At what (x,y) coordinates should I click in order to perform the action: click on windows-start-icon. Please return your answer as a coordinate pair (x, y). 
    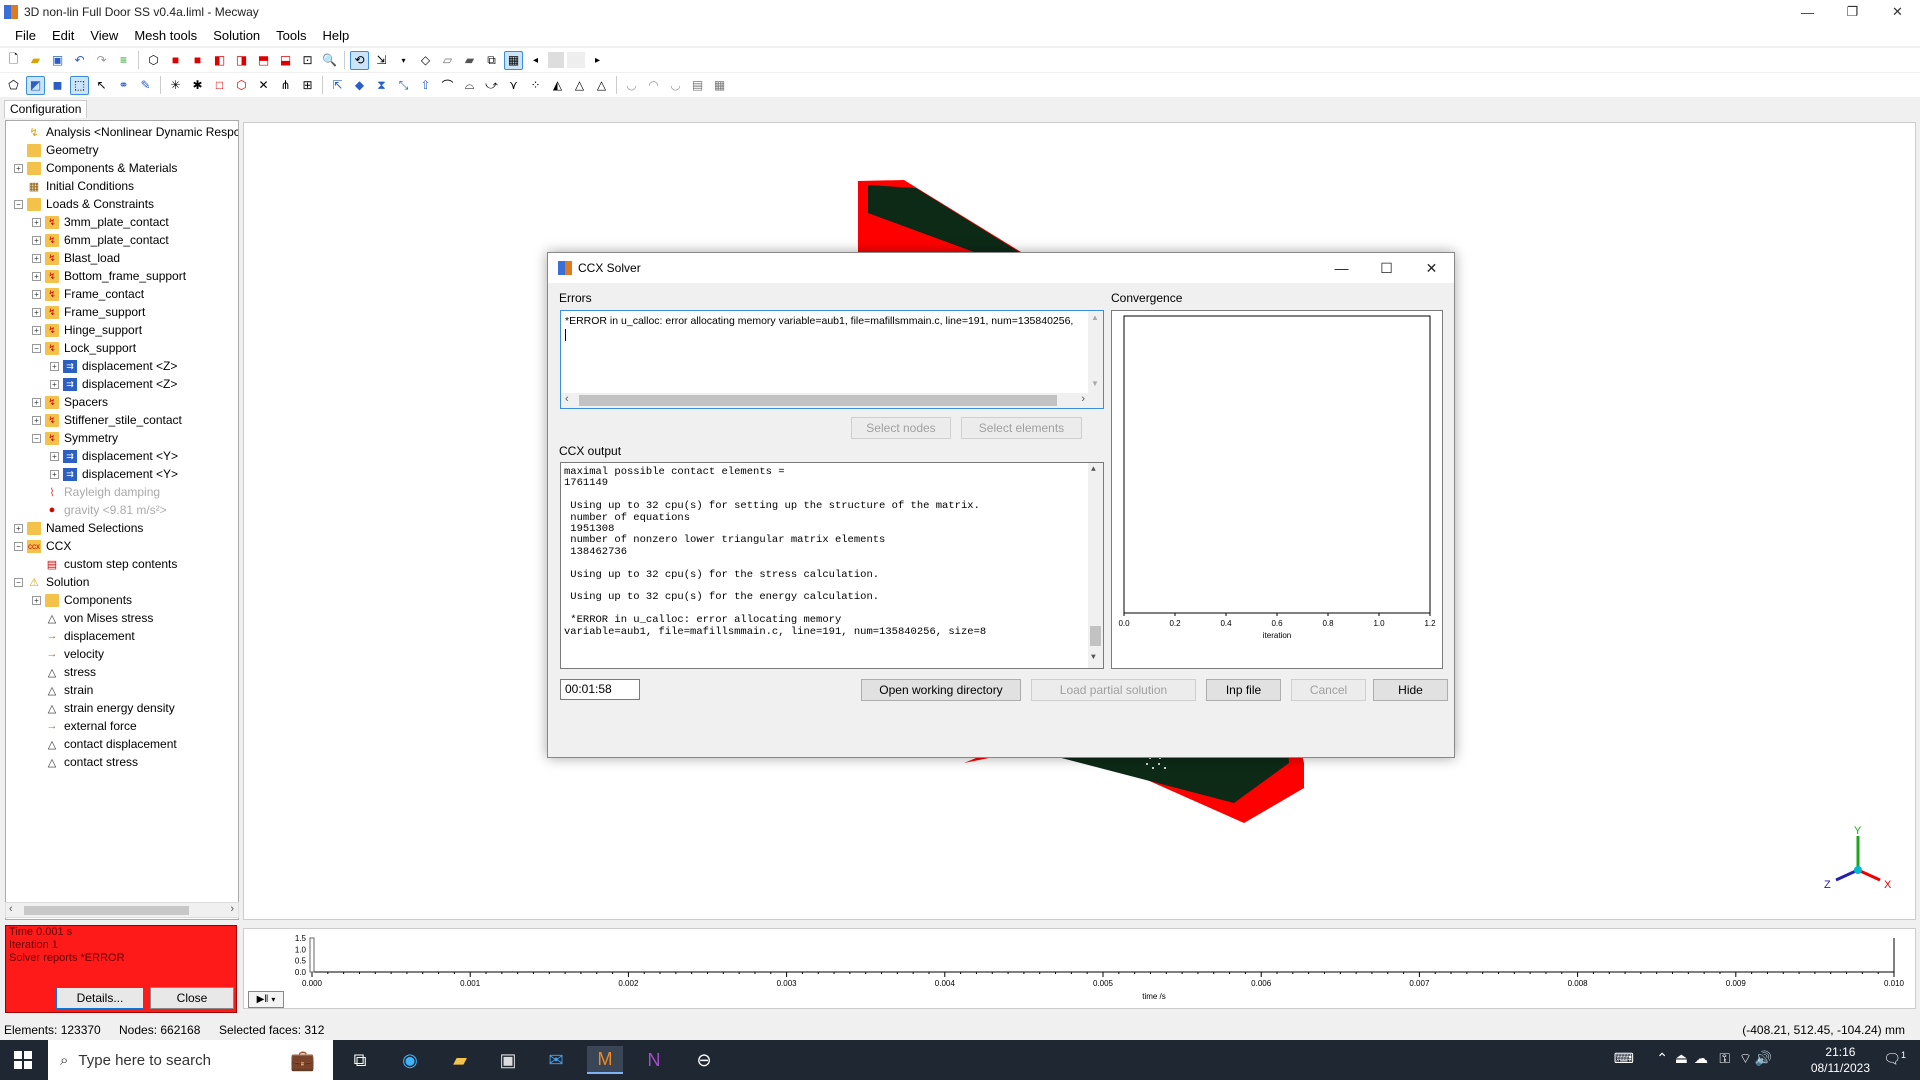
    Looking at the image, I should click on (23, 1060).